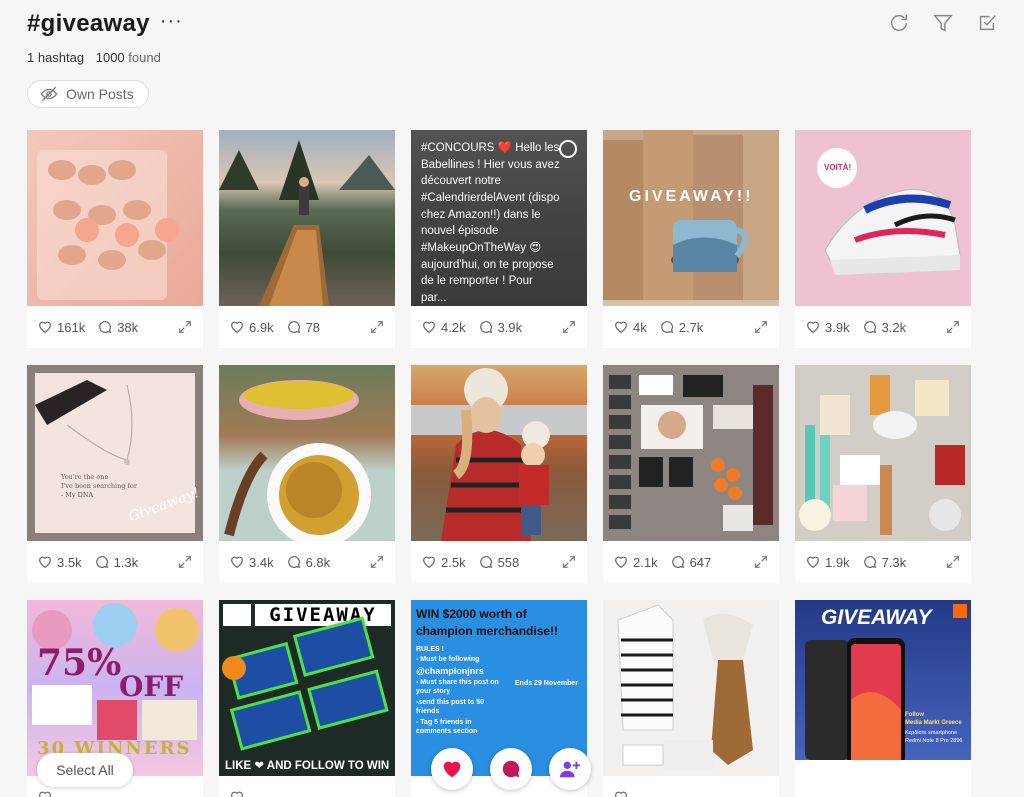 This screenshot has height=797, width=1024. Describe the element at coordinates (307, 766) in the screenshot. I see `image-text: LIKE ❤ AND FOLLOW TO WIN` at that location.